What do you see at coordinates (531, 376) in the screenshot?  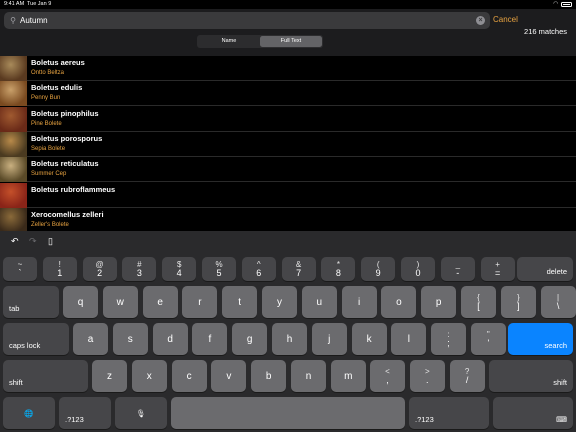 I see `shift-right-key: shift` at bounding box center [531, 376].